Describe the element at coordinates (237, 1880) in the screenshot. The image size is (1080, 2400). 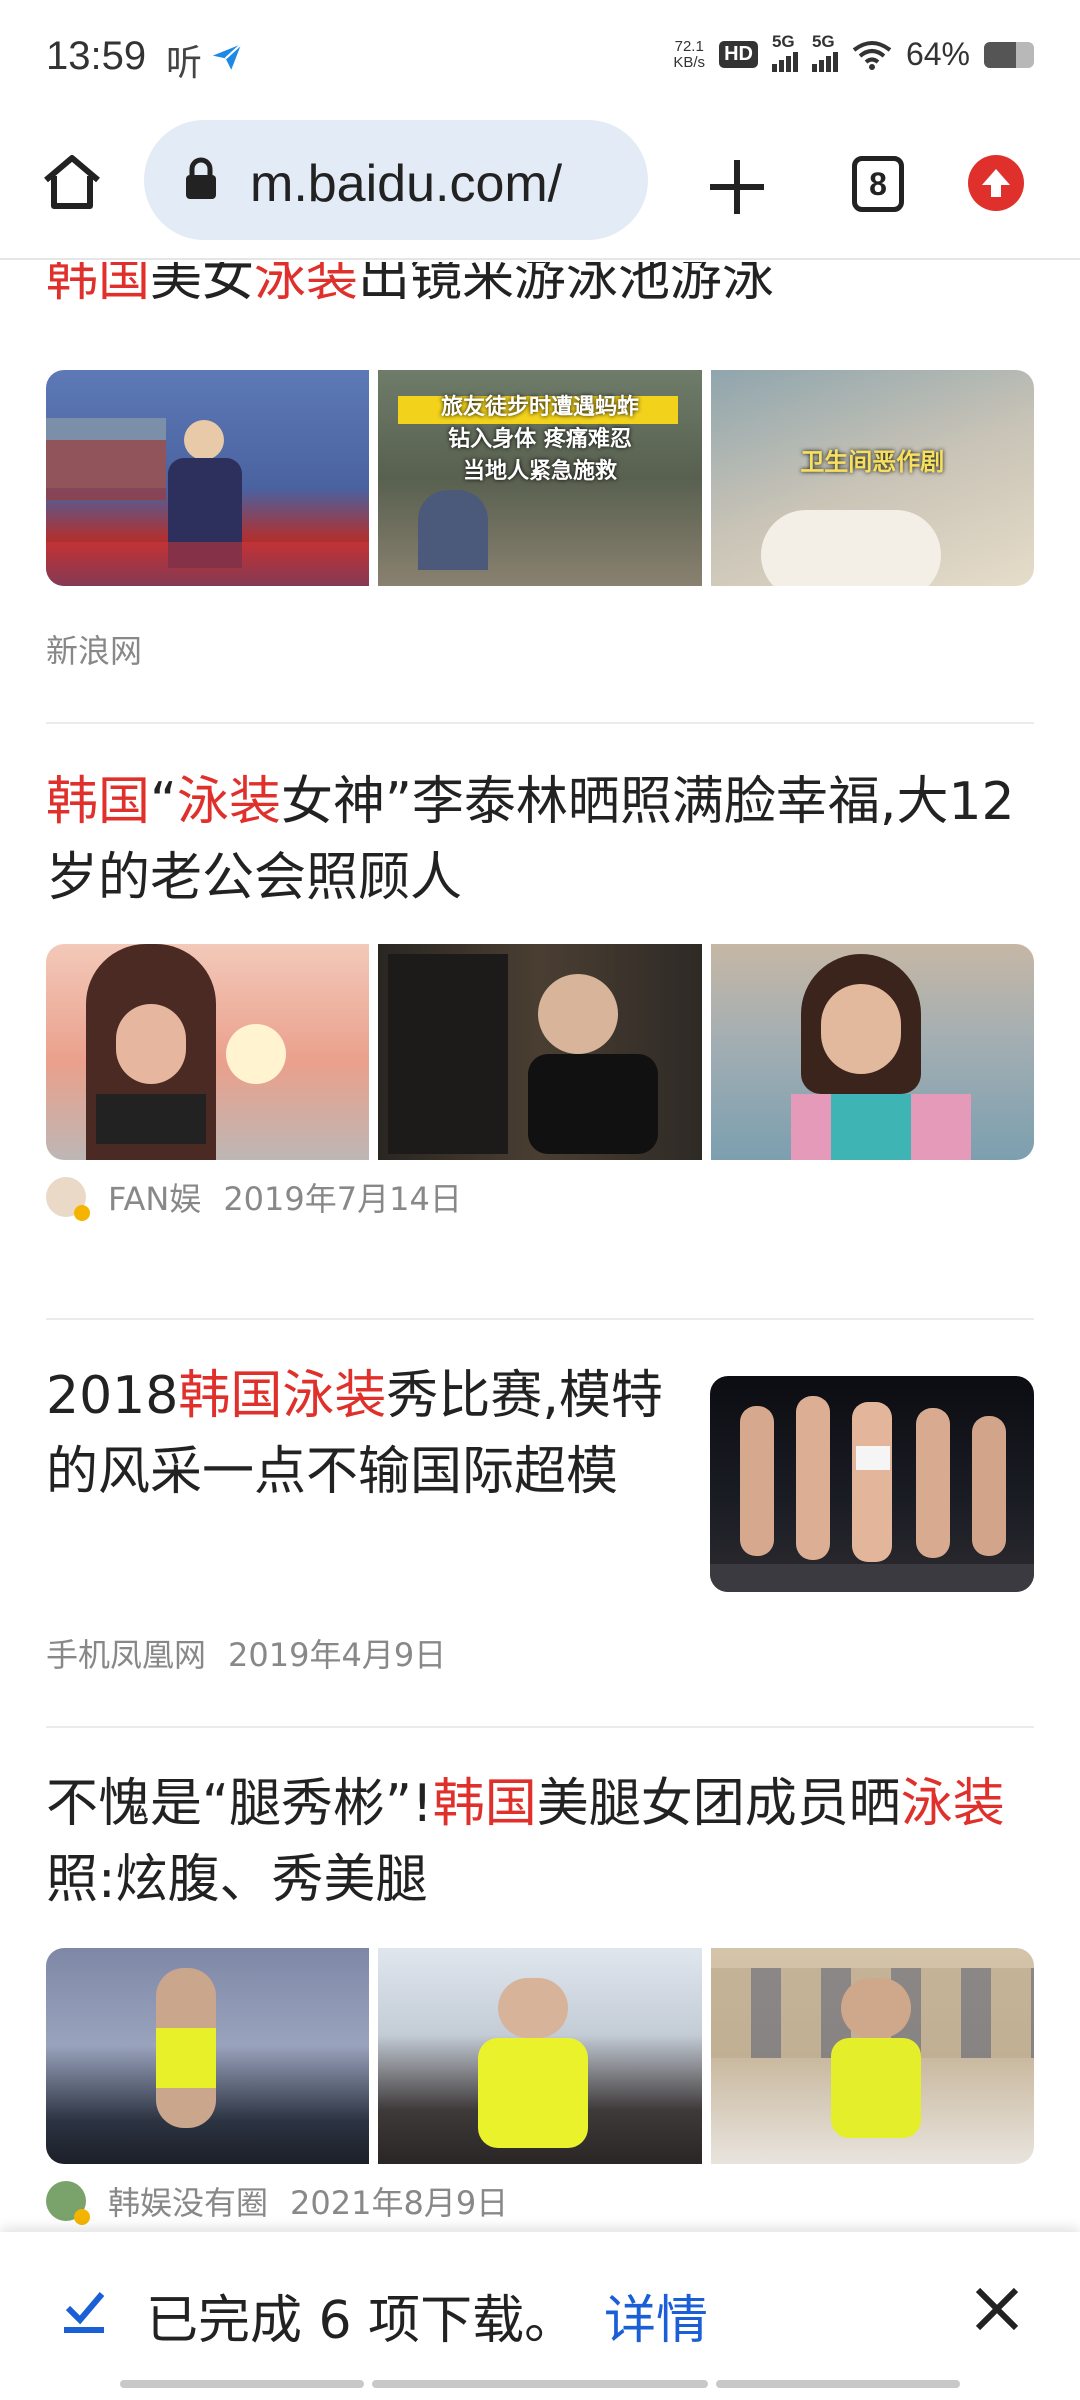
I see `title-text: 照:炫腹、秀美腿` at that location.